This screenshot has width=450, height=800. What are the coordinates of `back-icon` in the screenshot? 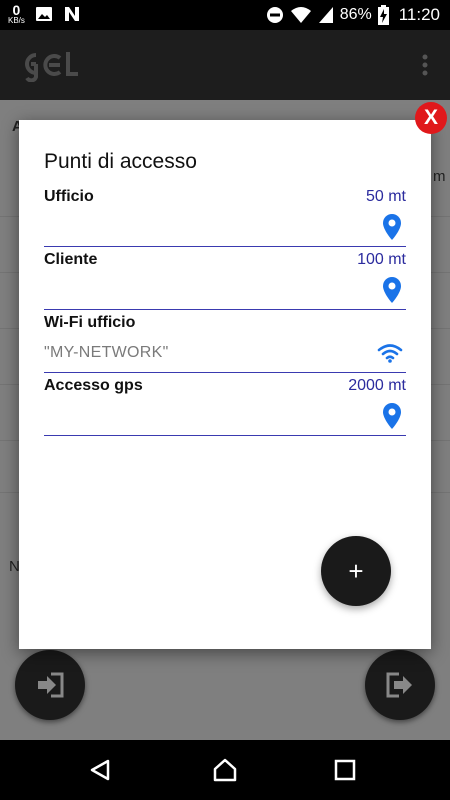 It's located at (100, 770).